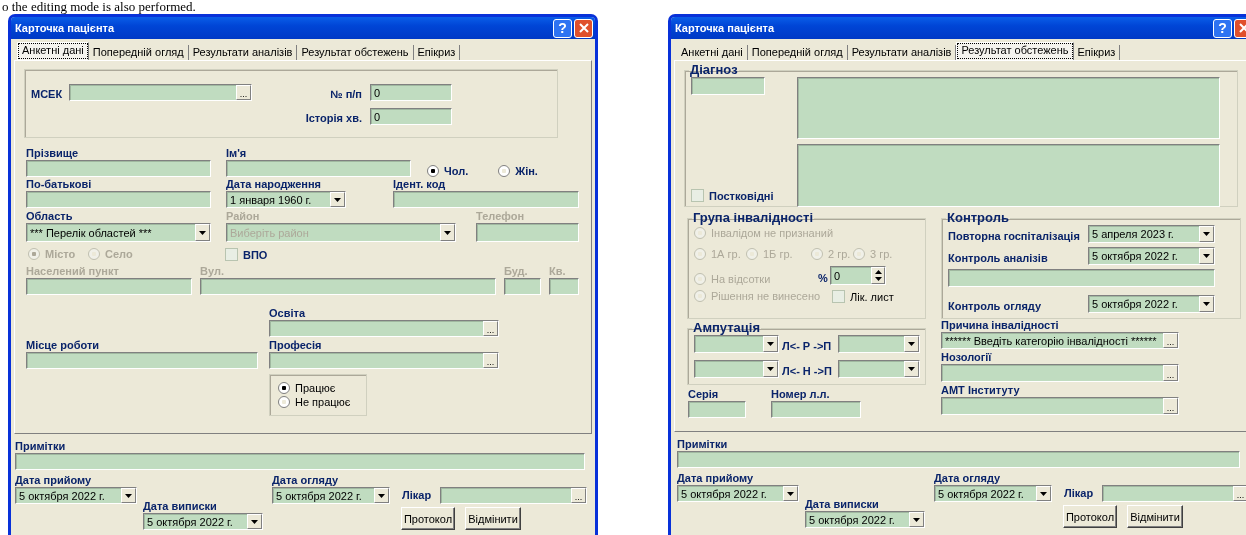 Image resolution: width=1246 pixels, height=535 pixels. I want to click on dropdown: 1 января 1960 г., so click(286, 199).